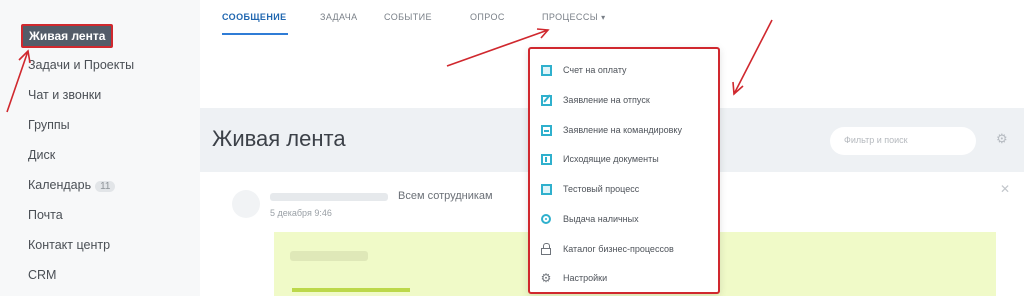  I want to click on sidebar-item-calendar: Календарь 11, so click(72, 185).